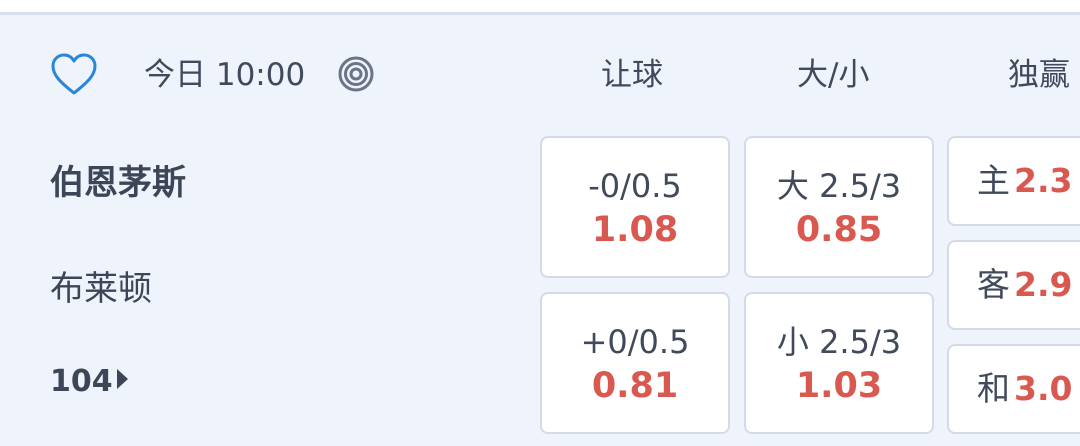 Image resolution: width=1080 pixels, height=446 pixels. Describe the element at coordinates (833, 75) in the screenshot. I see `column-header-over-under: 大/小` at that location.